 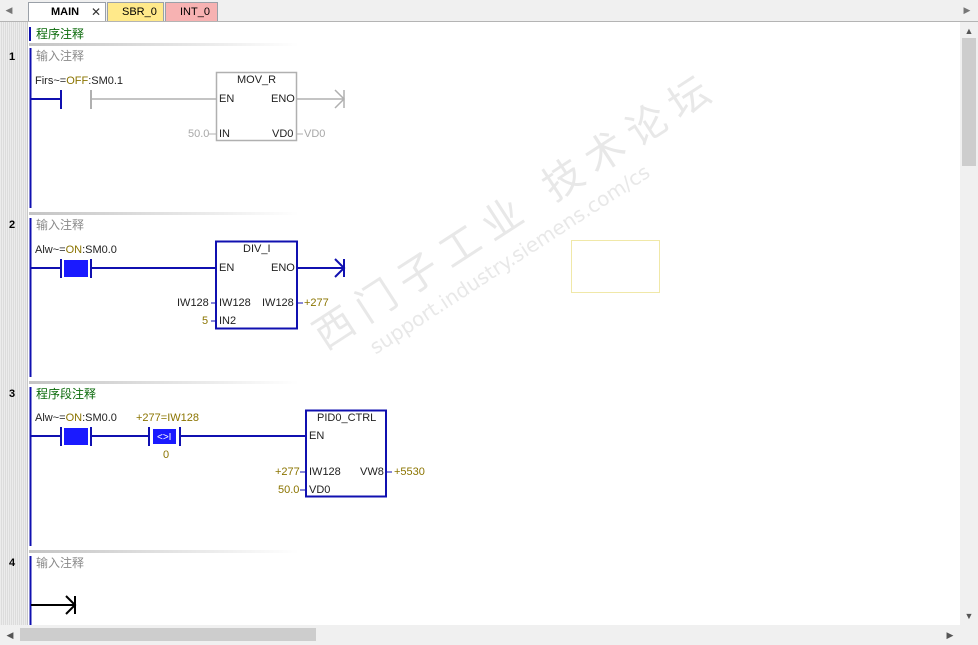 What do you see at coordinates (166, 455) in the screenshot?
I see `compare-bottom: 0` at bounding box center [166, 455].